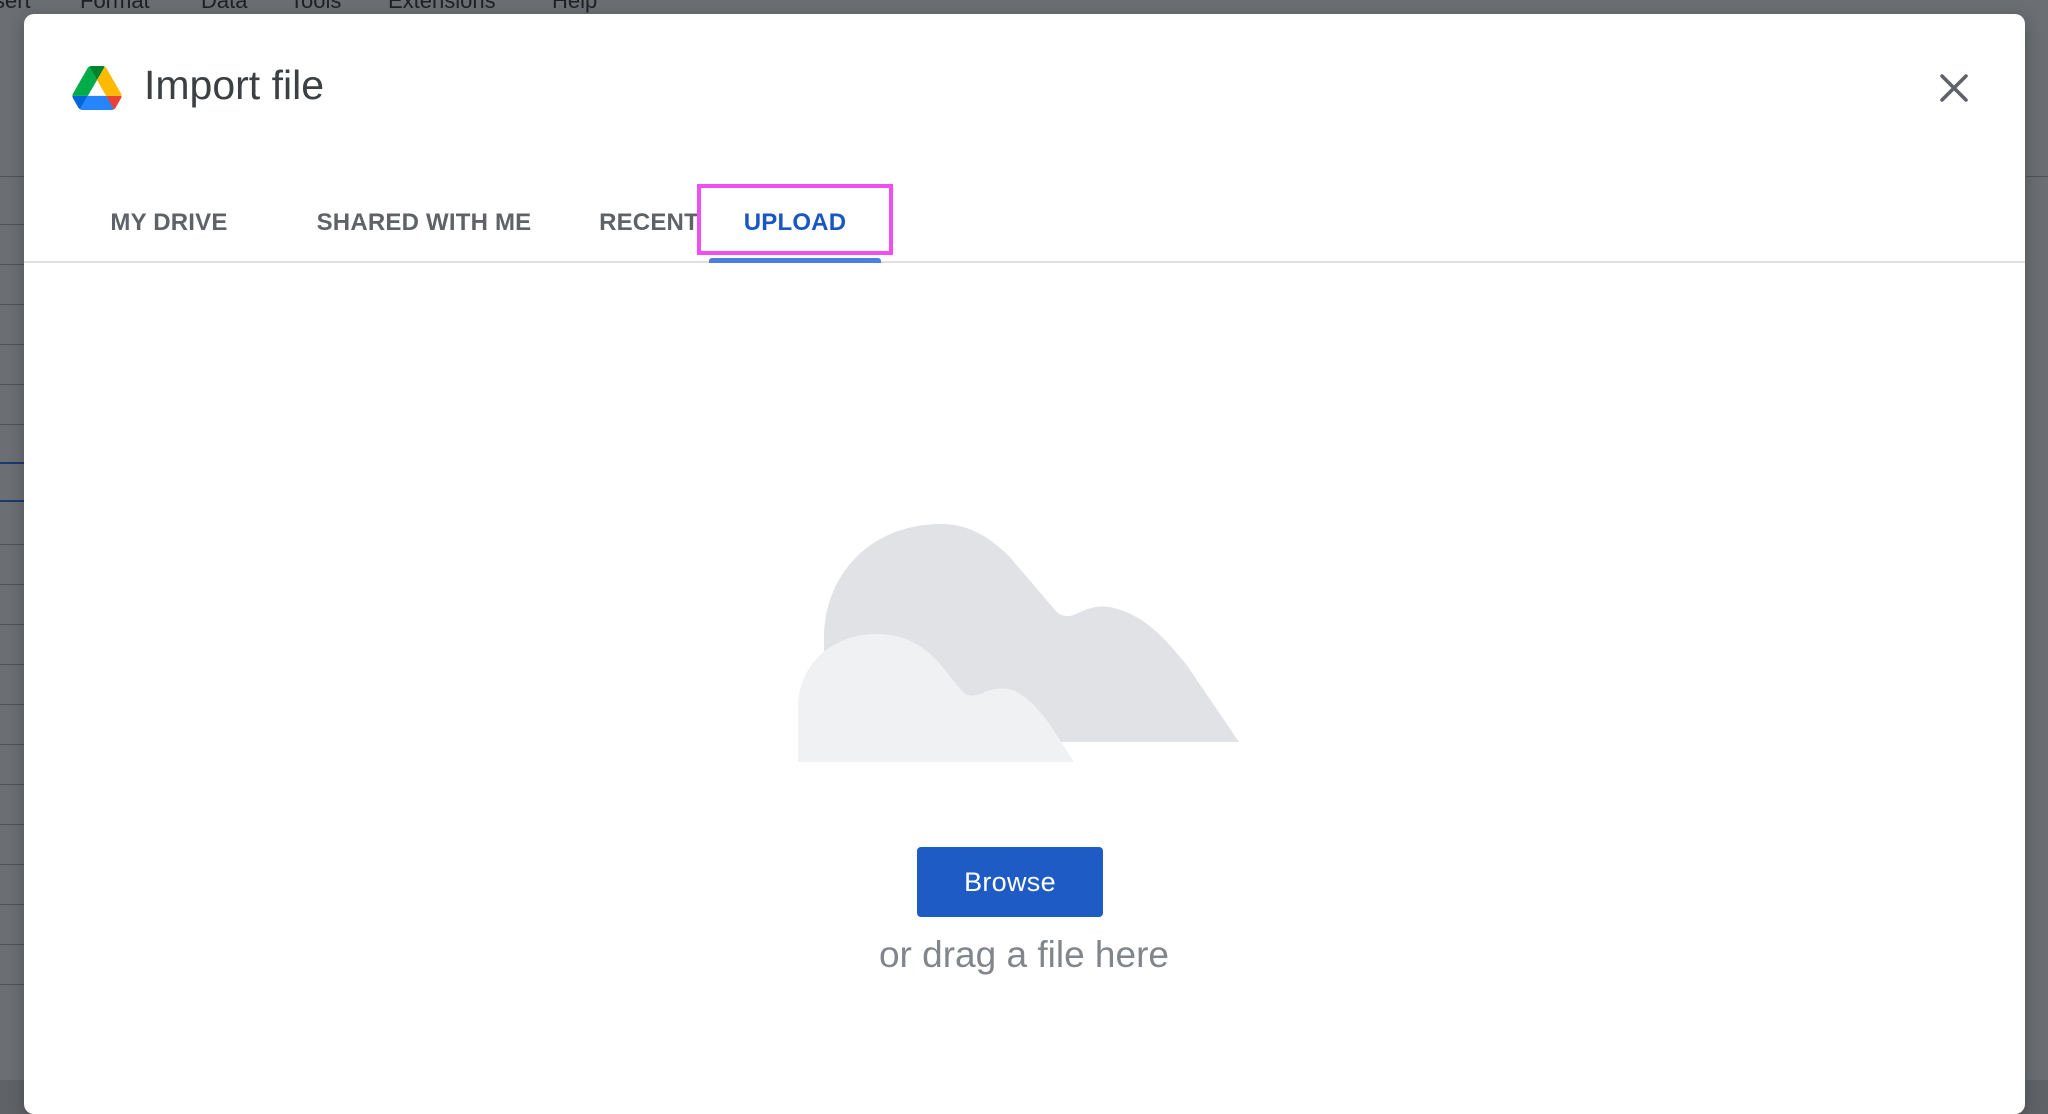  What do you see at coordinates (12, 482) in the screenshot?
I see `bg-selected-row` at bounding box center [12, 482].